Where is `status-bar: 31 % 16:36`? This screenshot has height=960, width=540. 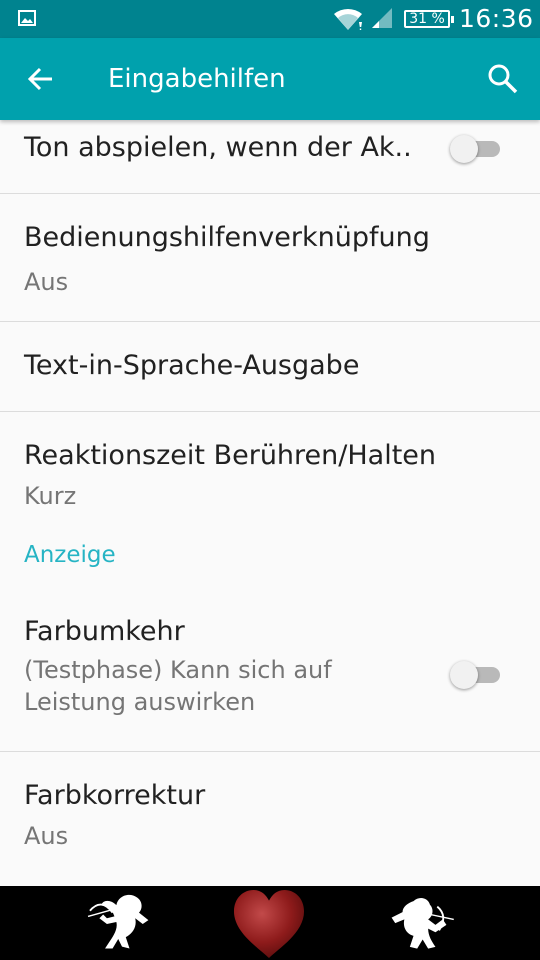
status-bar: 31 % 16:36 is located at coordinates (270, 19).